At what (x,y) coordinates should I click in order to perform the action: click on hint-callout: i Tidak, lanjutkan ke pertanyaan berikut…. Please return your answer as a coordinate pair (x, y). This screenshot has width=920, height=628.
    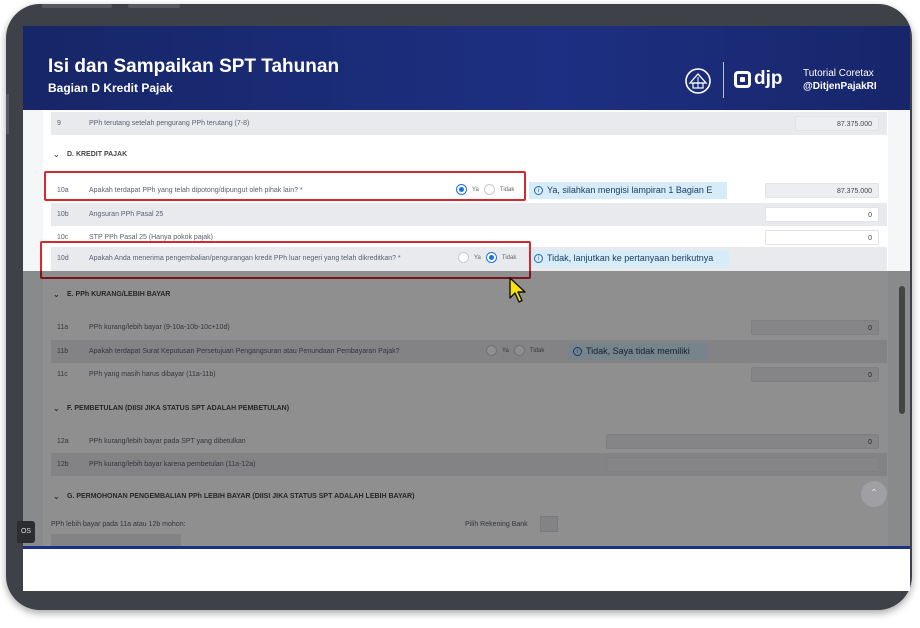
    Looking at the image, I should click on (629, 258).